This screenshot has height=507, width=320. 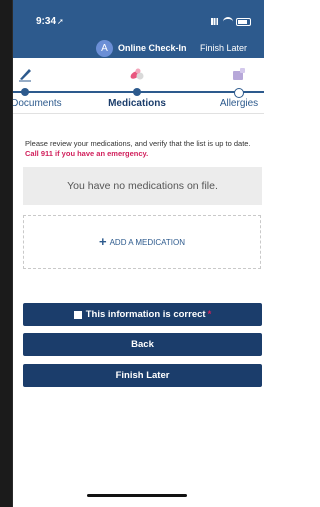 What do you see at coordinates (104, 48) in the screenshot?
I see `avatar: A` at bounding box center [104, 48].